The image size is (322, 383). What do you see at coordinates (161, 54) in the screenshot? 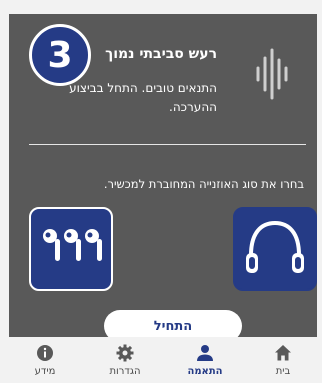
I see `noise-status-title: רעש סביבתי נמוך` at bounding box center [161, 54].